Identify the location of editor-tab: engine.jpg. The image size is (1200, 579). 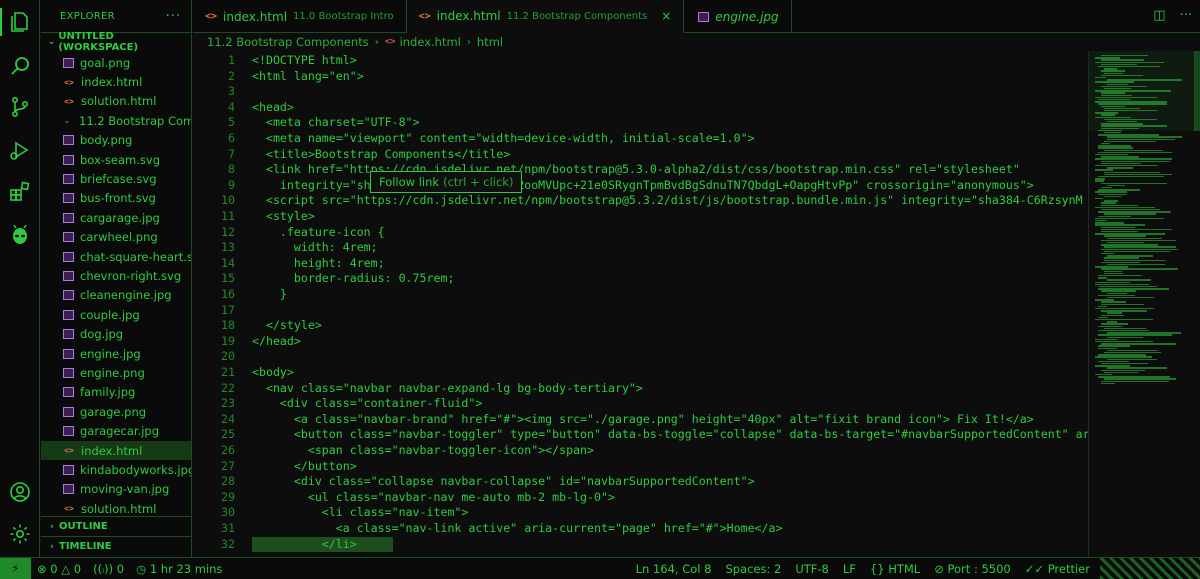
(738, 16).